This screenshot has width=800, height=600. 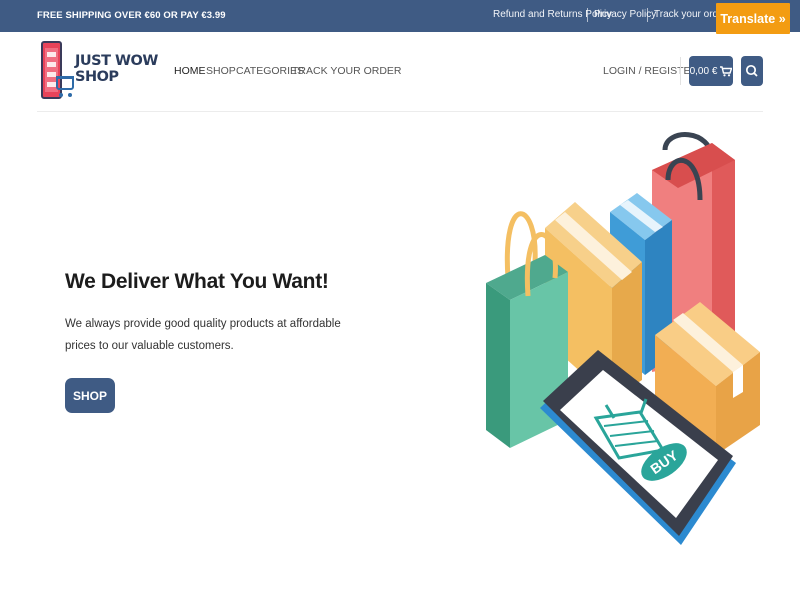 What do you see at coordinates (400, 111) in the screenshot?
I see `header-divider` at bounding box center [400, 111].